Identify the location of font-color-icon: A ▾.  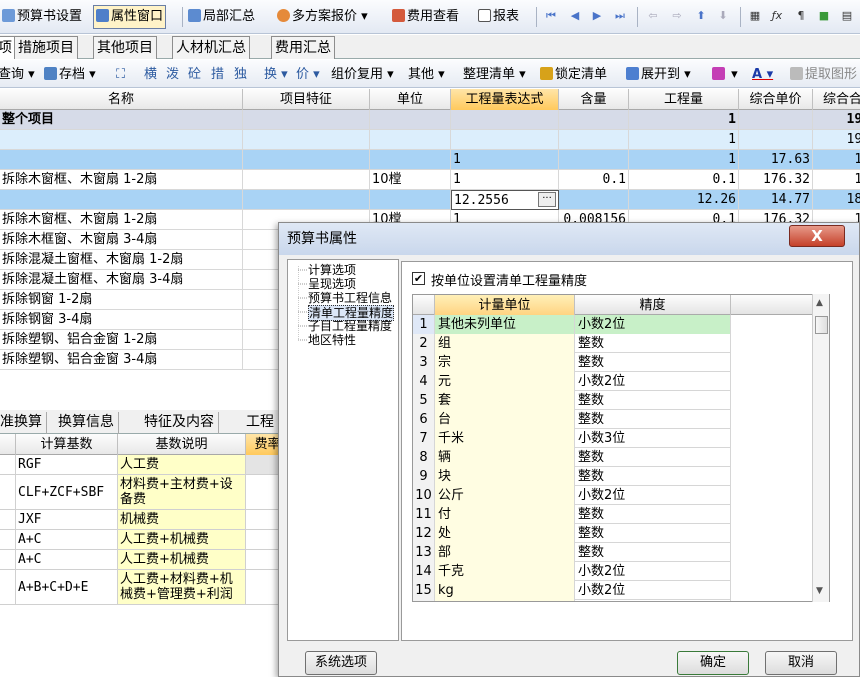
(762, 75).